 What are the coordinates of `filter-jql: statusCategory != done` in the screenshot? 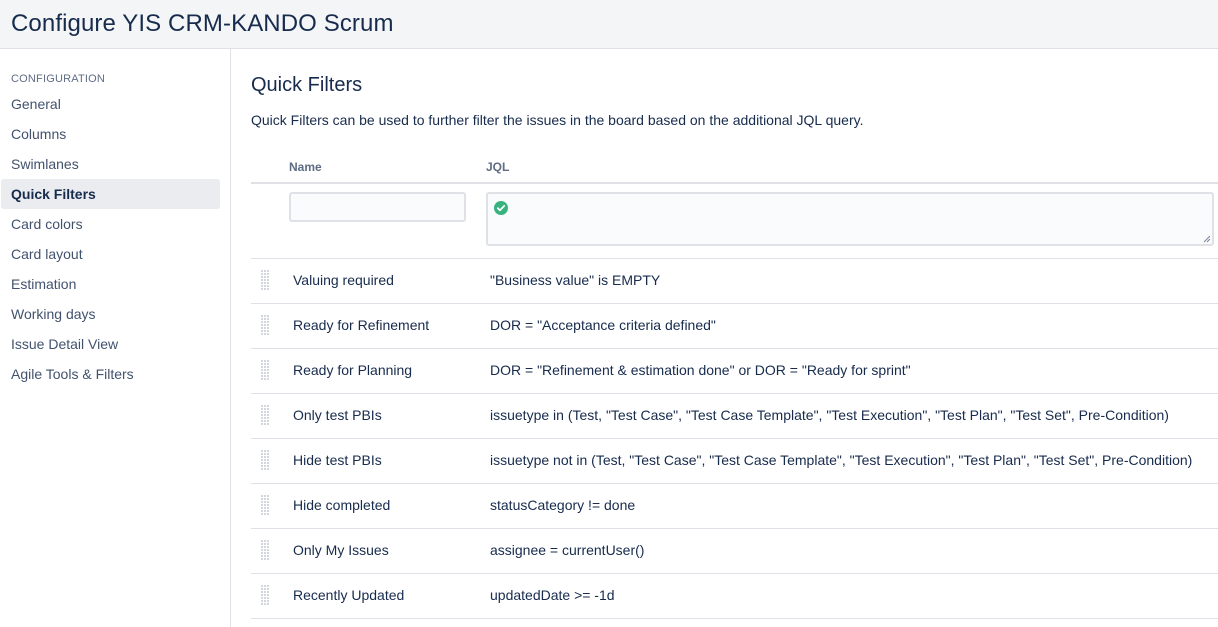 It's located at (562, 505).